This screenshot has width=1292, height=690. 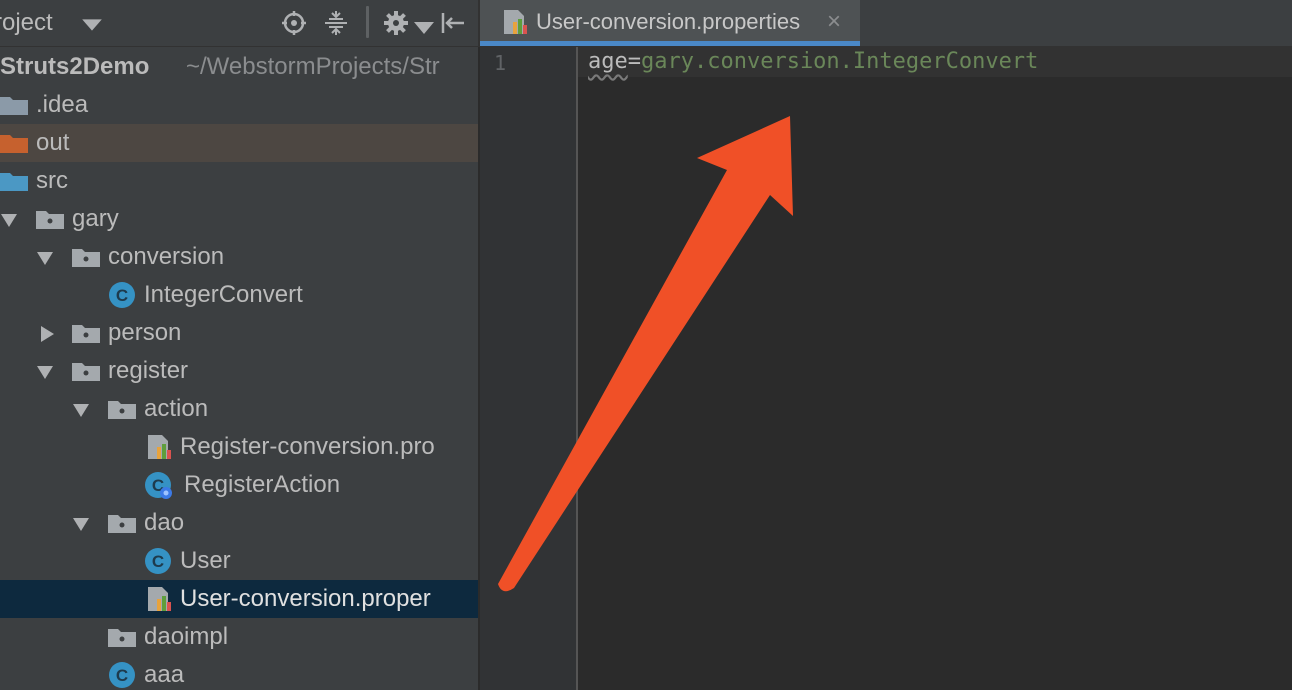 I want to click on tree-item-label: register, so click(x=148, y=370).